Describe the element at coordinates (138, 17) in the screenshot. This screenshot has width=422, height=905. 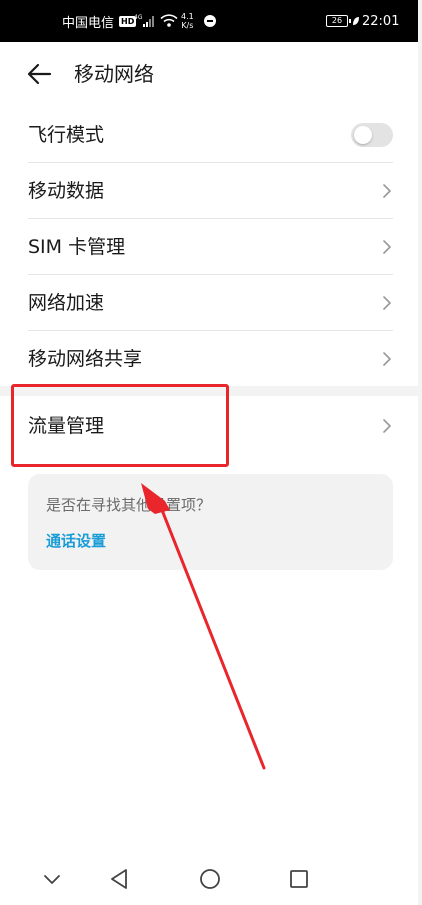
I see `svg-text: 4G` at that location.